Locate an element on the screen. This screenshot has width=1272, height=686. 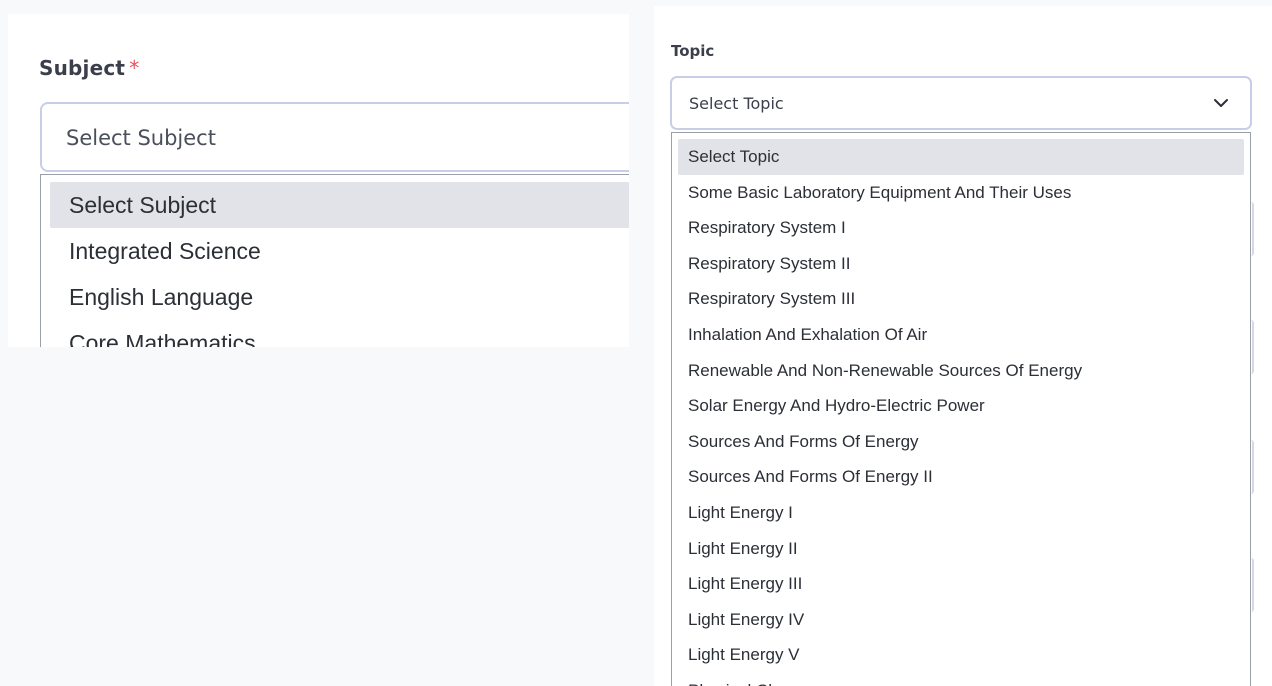
topic-option: Sources And Forms Of Energy is located at coordinates (961, 442).